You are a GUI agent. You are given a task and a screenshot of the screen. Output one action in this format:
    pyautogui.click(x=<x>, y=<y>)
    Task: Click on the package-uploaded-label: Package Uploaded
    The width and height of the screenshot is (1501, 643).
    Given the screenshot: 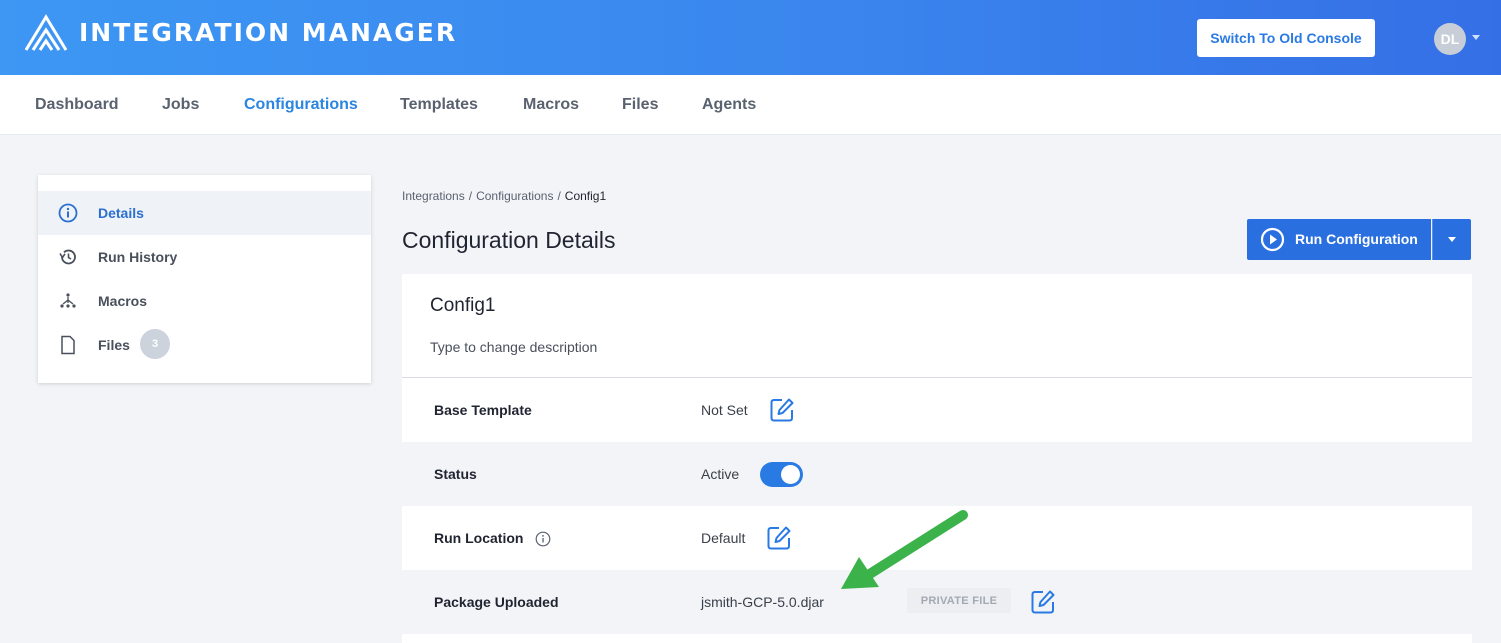 What is the action you would take?
    pyautogui.click(x=496, y=602)
    